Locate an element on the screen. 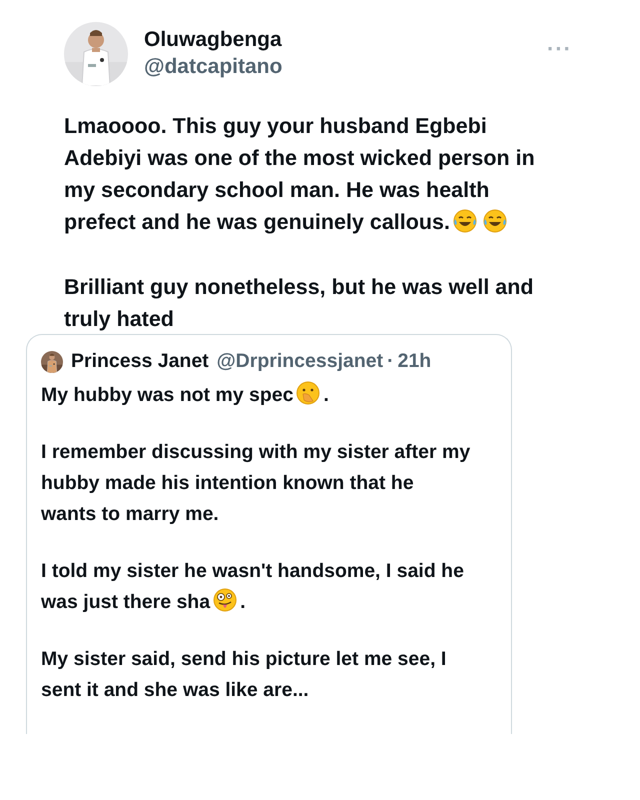 The width and height of the screenshot is (640, 800). quoted-tweet-text: I told my sister he wasn't handsome, I said he was just there sha . is located at coordinates (253, 587).